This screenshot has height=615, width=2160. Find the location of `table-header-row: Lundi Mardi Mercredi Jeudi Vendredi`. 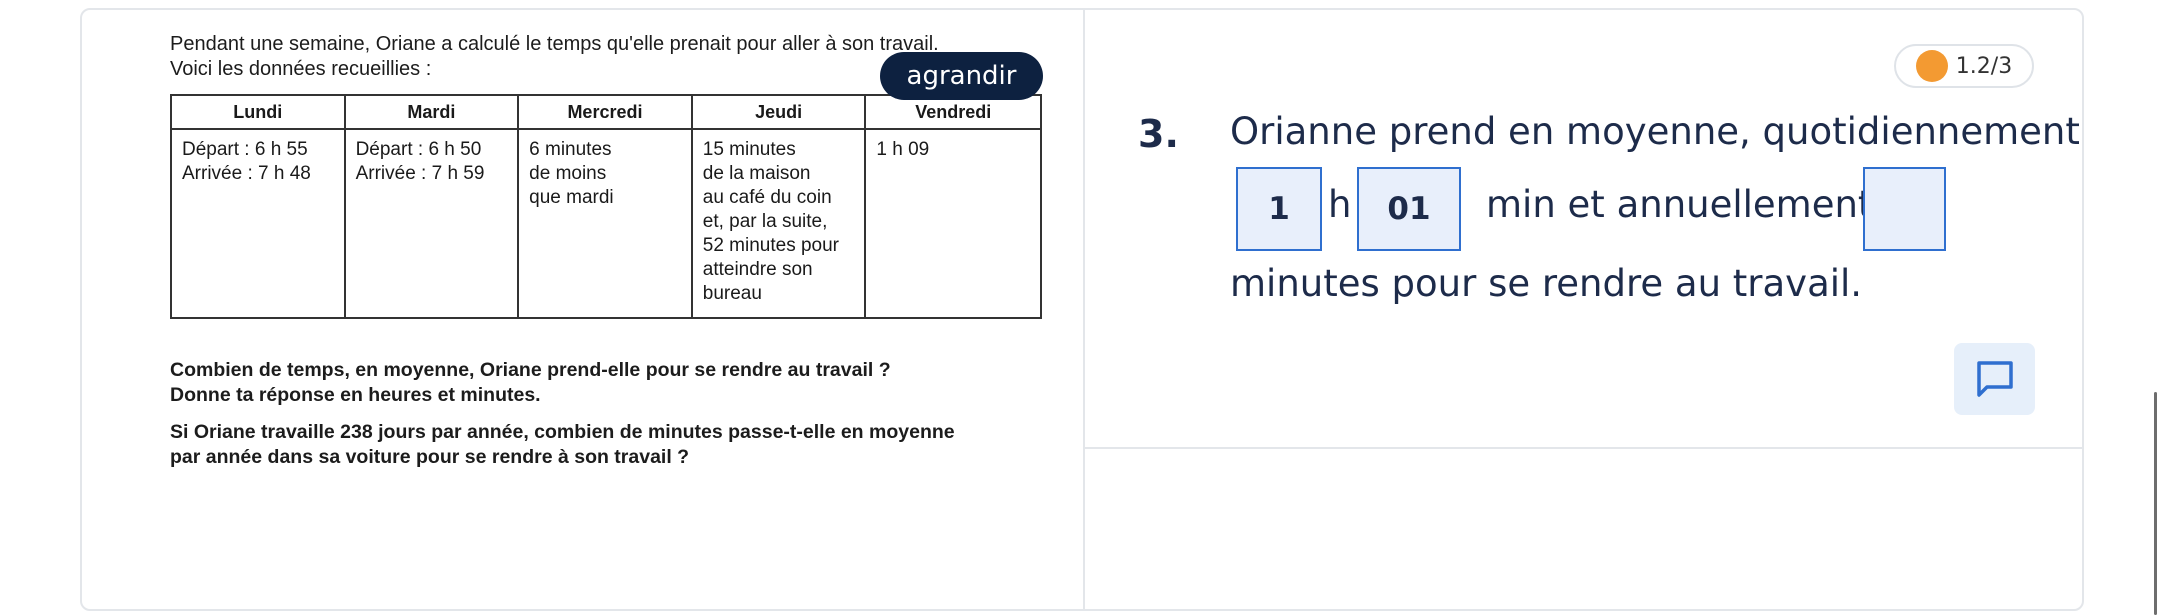

table-header-row: Lundi Mardi Mercredi Jeudi Vendredi is located at coordinates (606, 112).